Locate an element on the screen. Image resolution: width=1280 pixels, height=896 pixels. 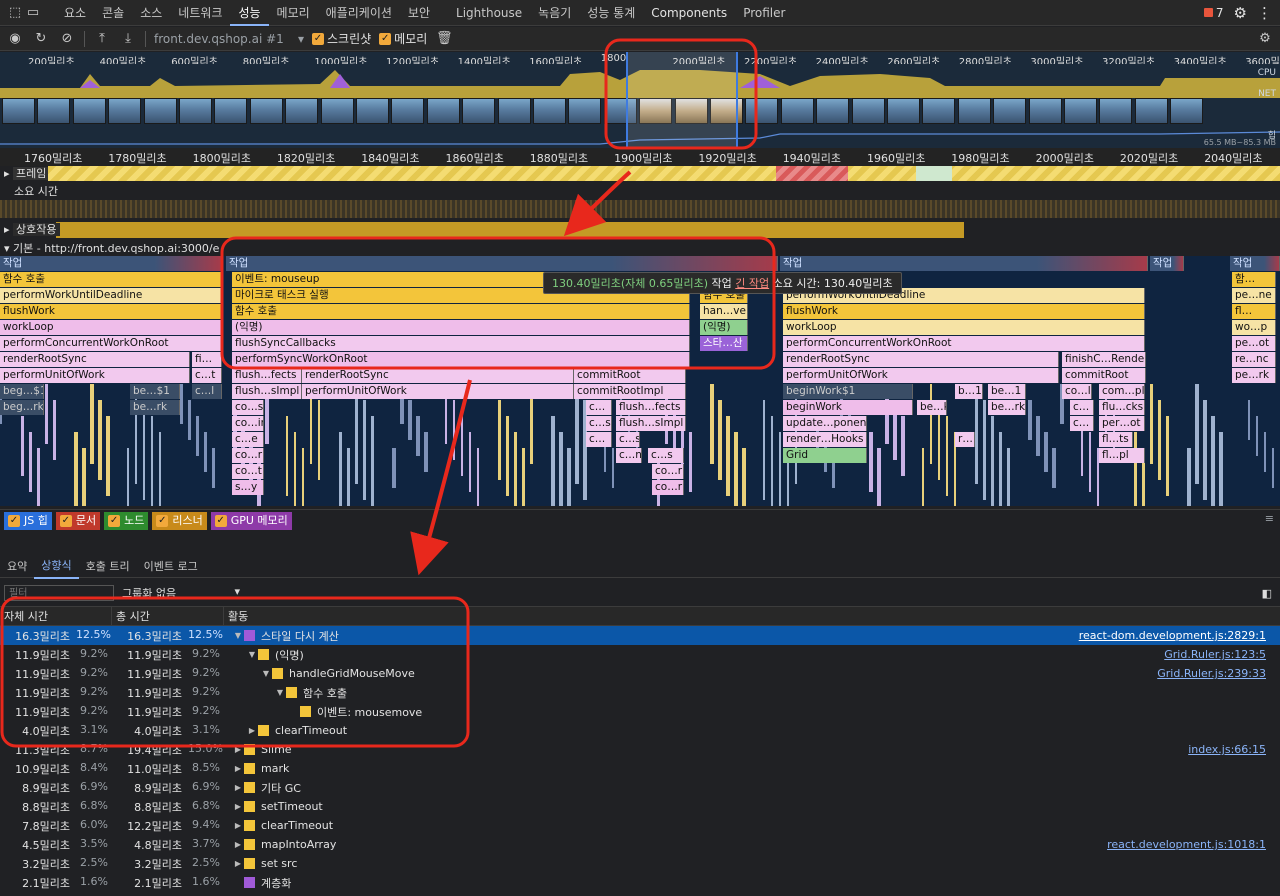
triangle-right-icon: ▸ is located at coordinates (9, 229).